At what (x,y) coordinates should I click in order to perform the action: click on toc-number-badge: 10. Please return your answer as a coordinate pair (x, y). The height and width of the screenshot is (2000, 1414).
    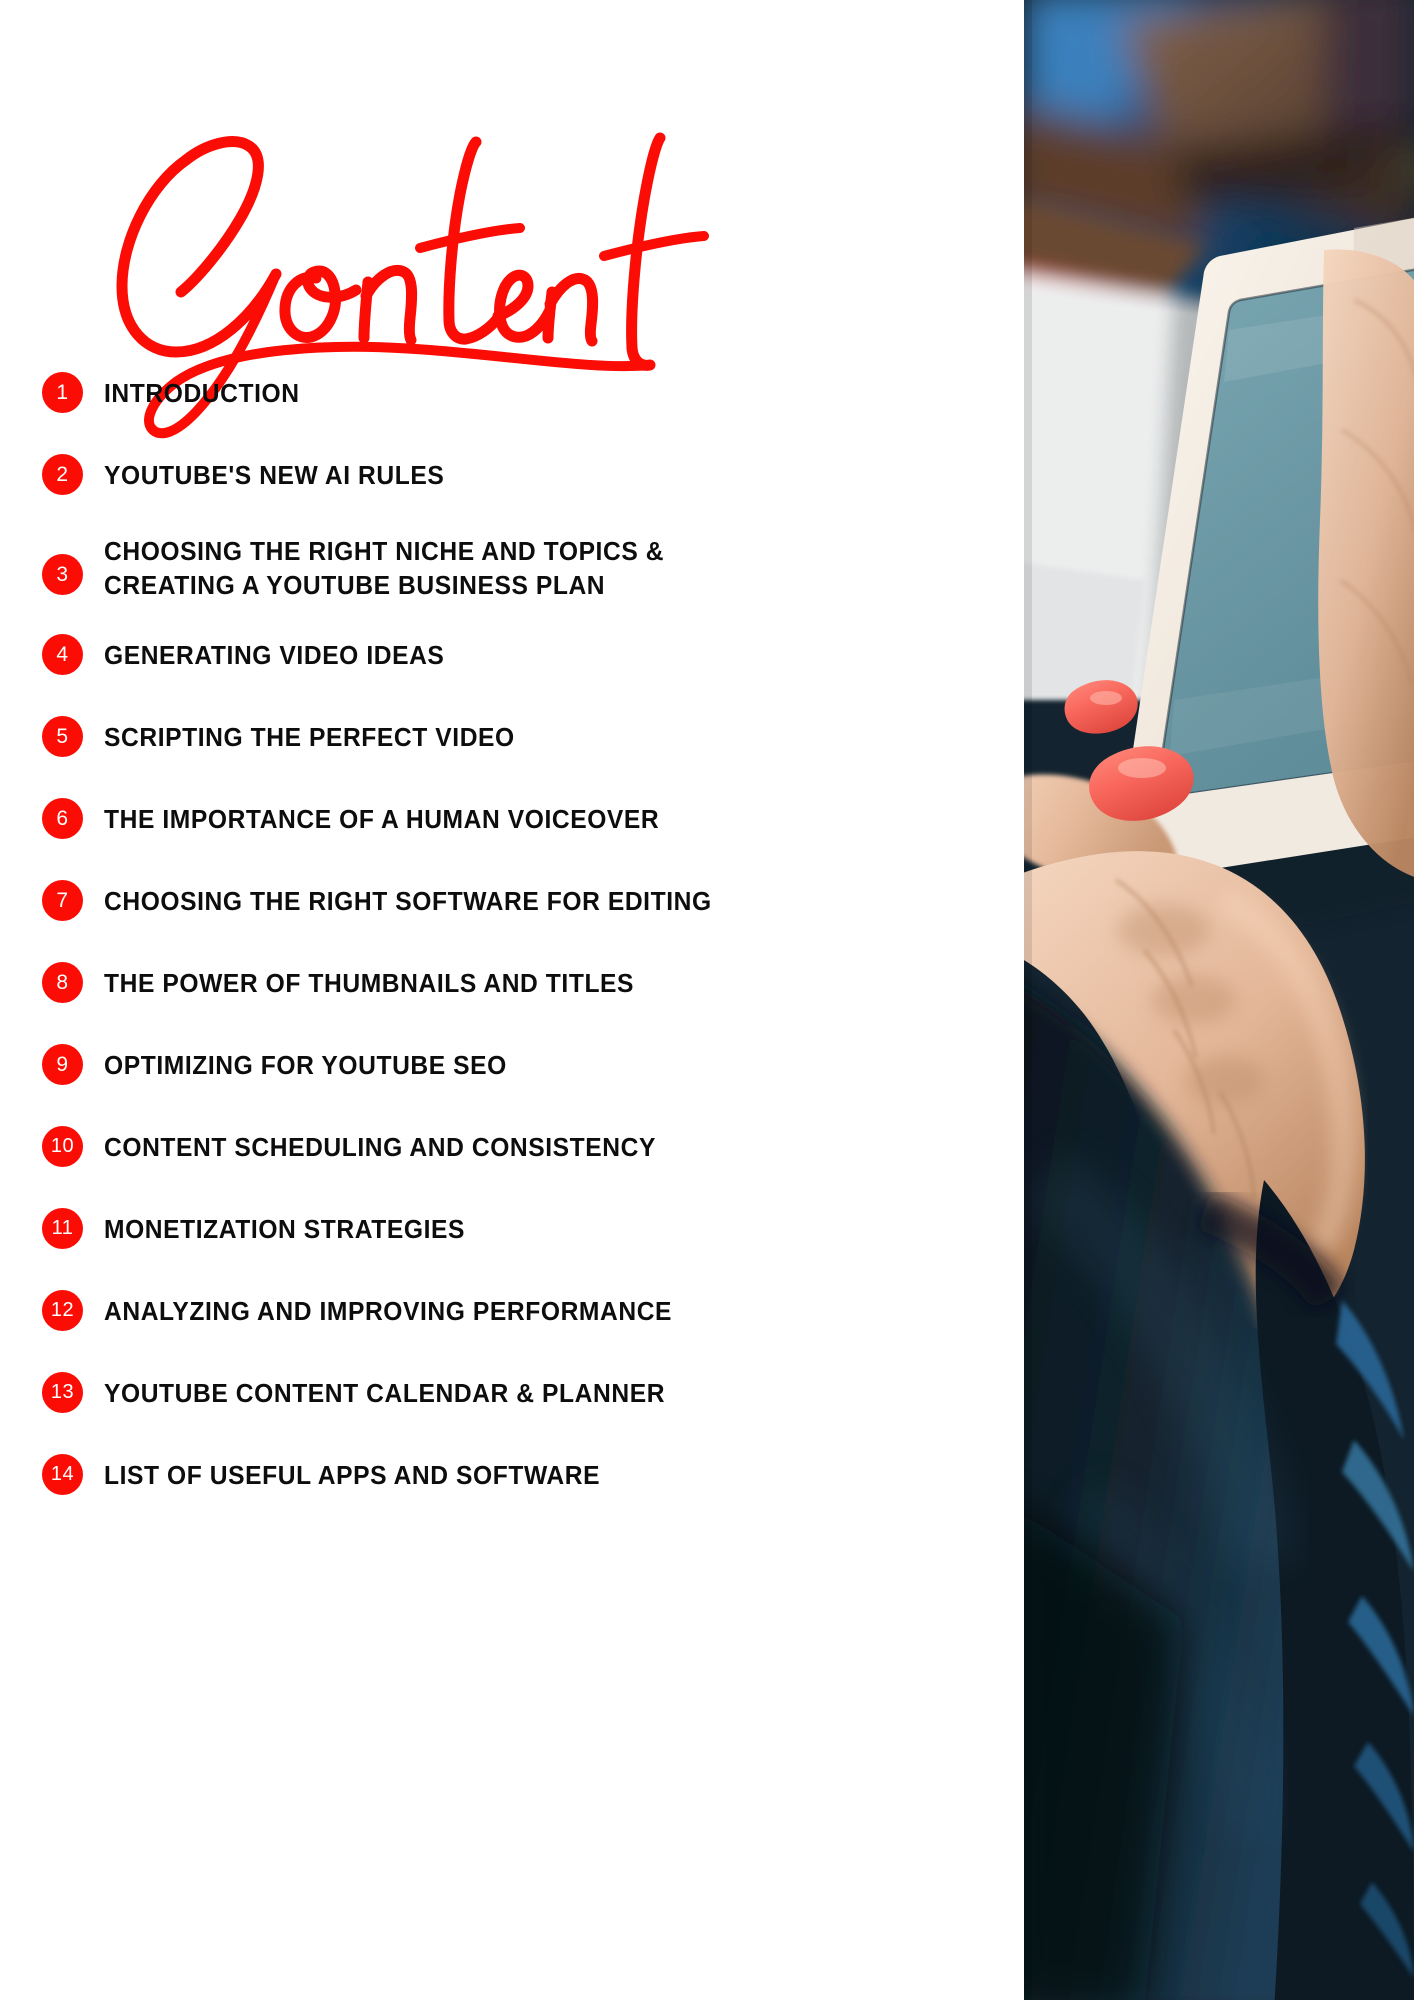
    Looking at the image, I should click on (62, 1146).